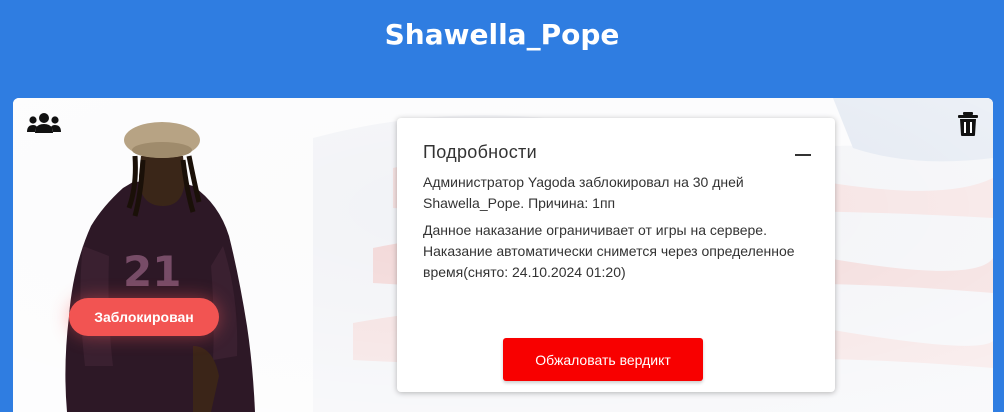 This screenshot has height=412, width=1004. Describe the element at coordinates (152, 271) in the screenshot. I see `svg-text: 21` at that location.